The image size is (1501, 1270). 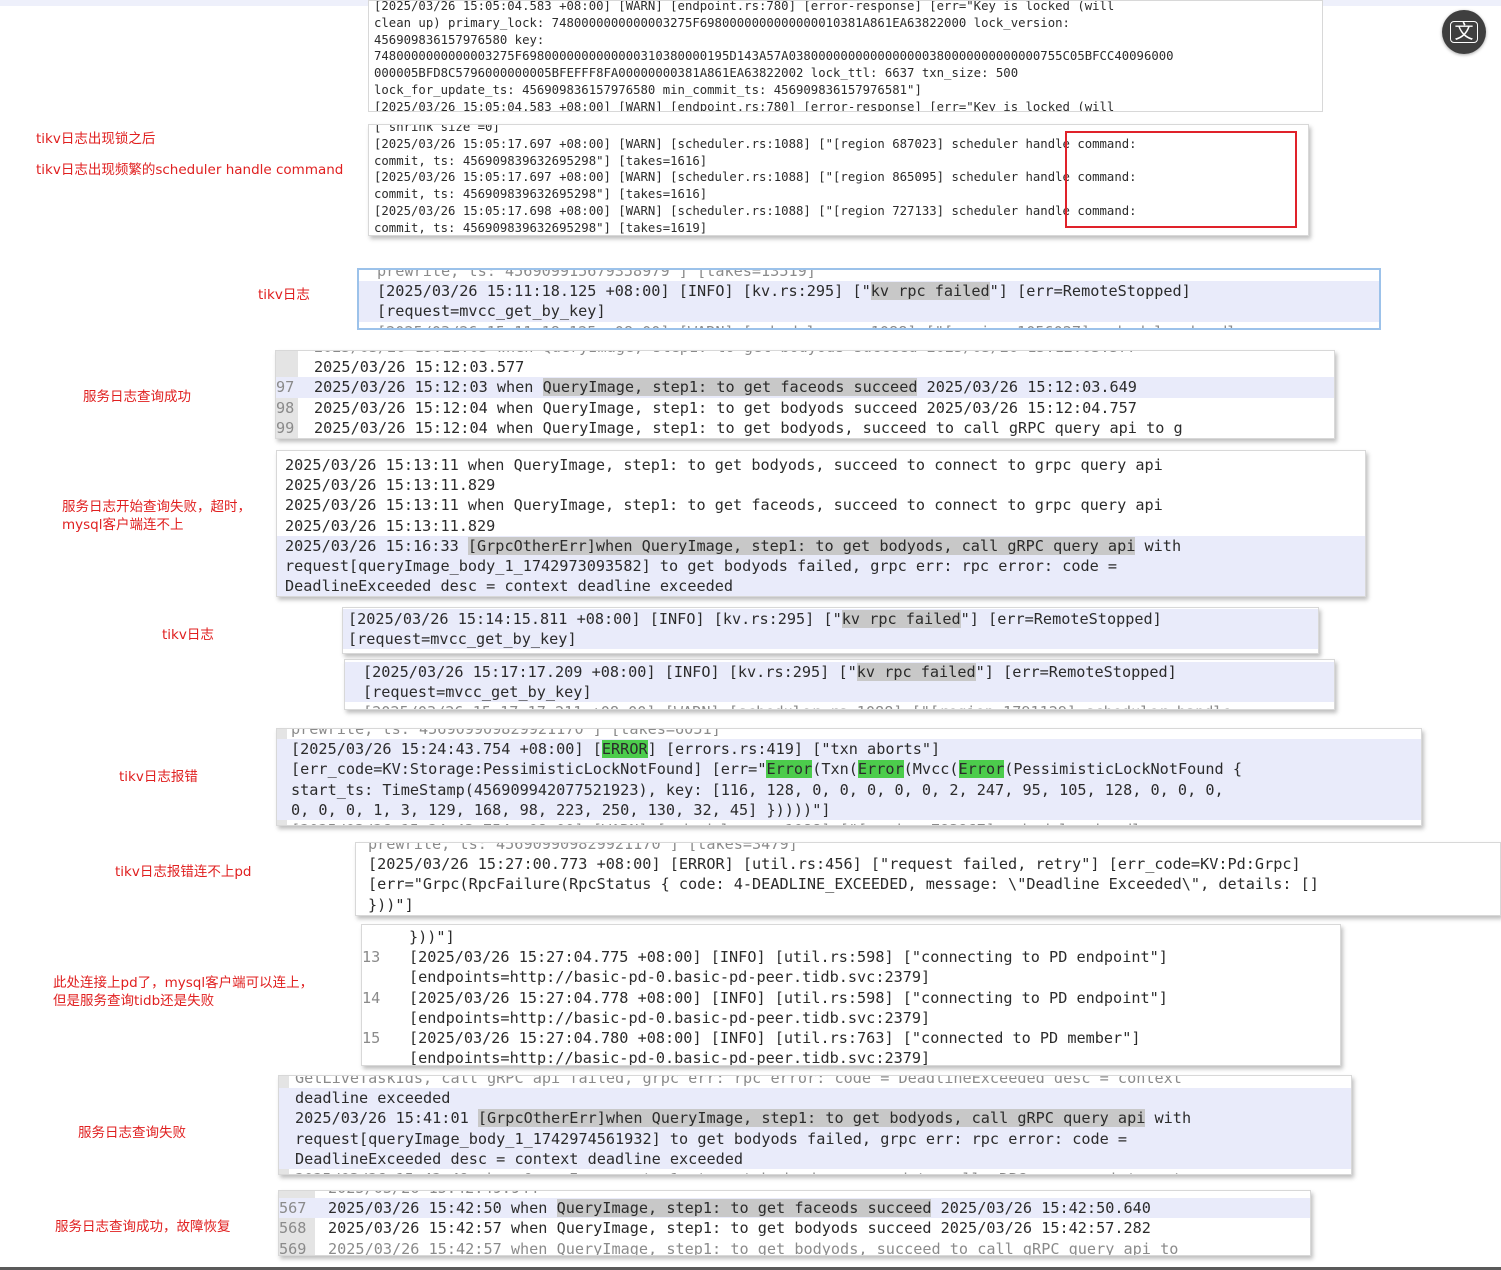 I want to click on log-text: "] [err=RemoteStopped], so click(x=1076, y=672).